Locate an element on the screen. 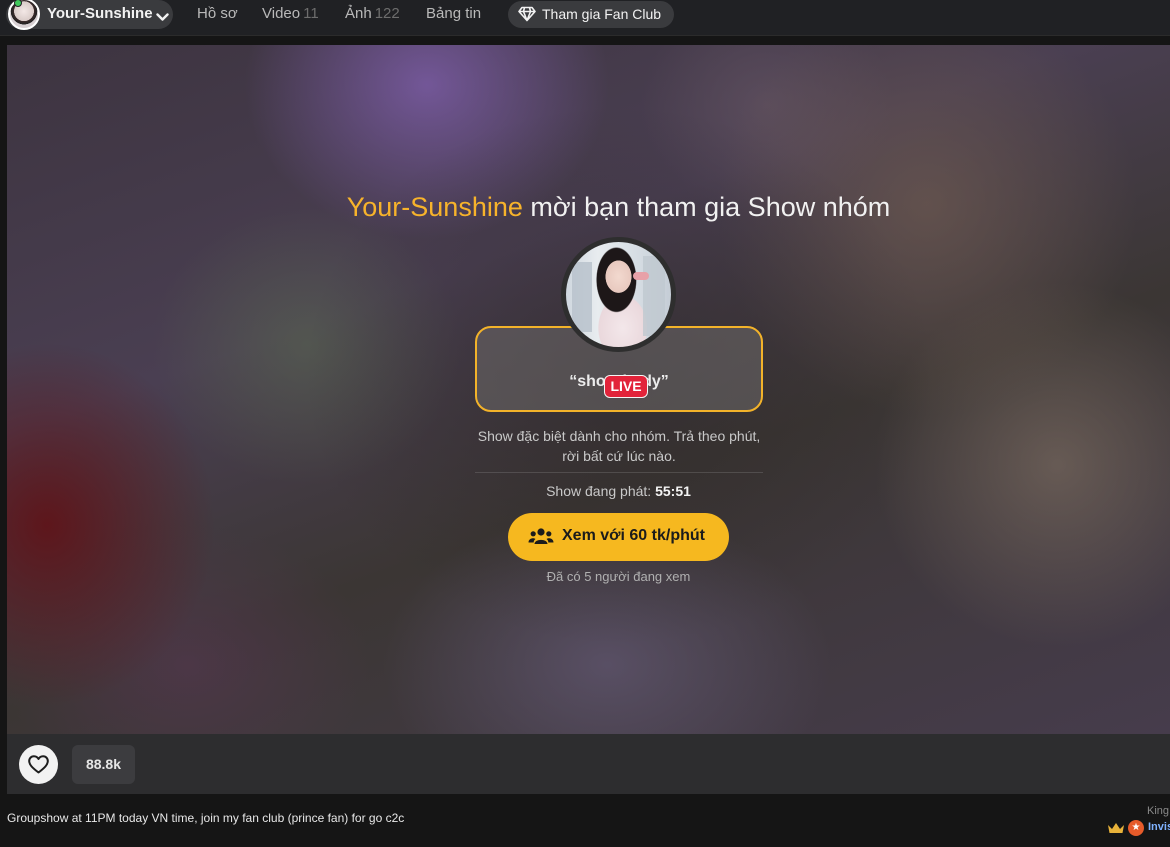 The height and width of the screenshot is (847, 1170). star-icon: ★ is located at coordinates (1136, 828).